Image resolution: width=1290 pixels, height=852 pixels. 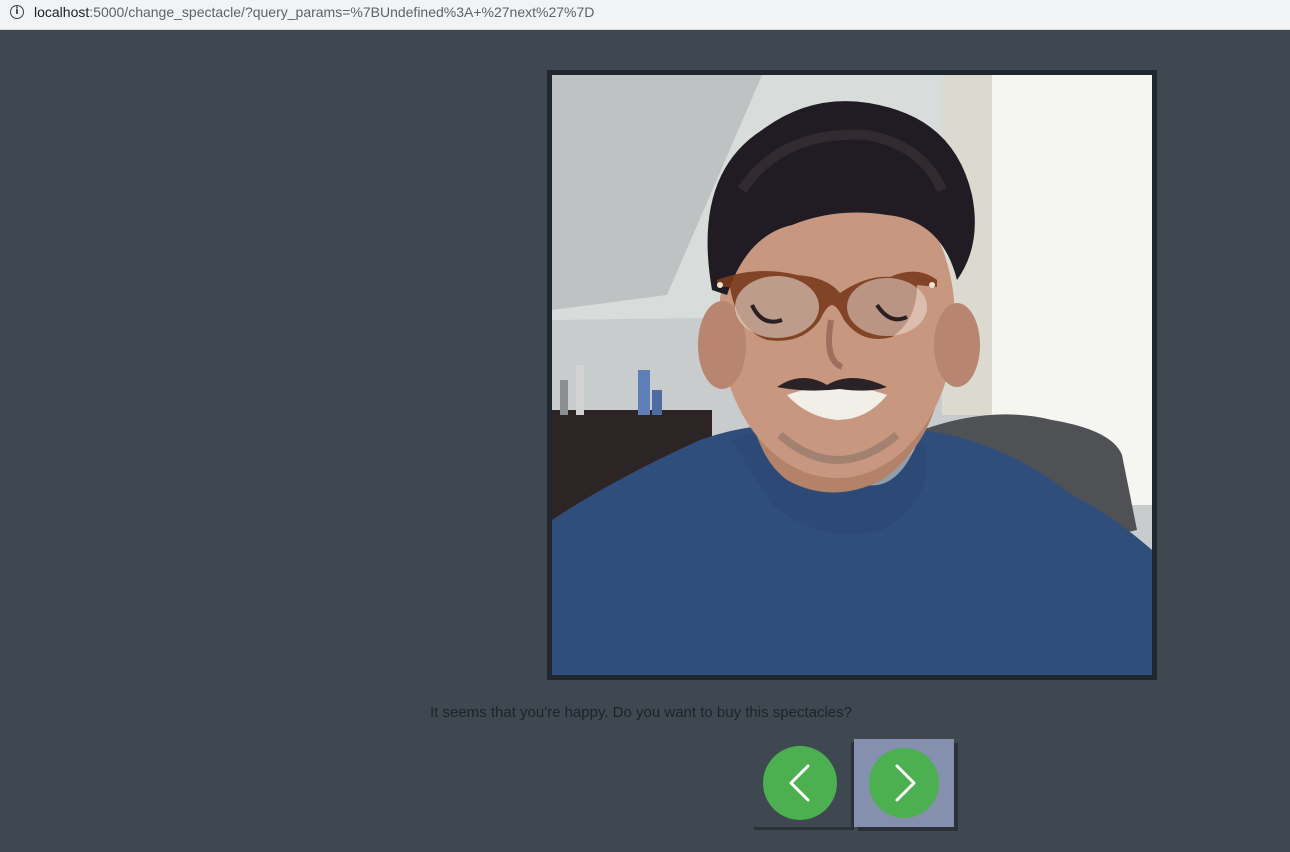 I want to click on chevron-left-icon, so click(x=799, y=783).